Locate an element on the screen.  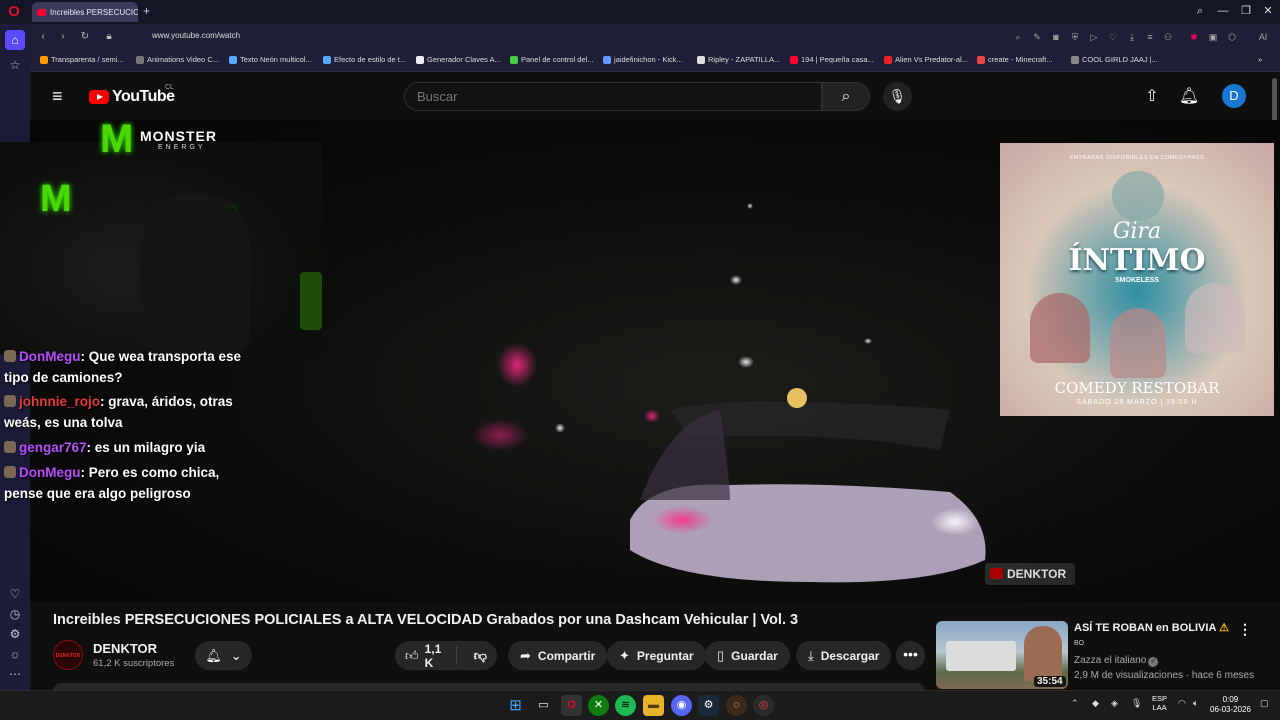
more-actions-icon: ••• is located at coordinates (910, 655).